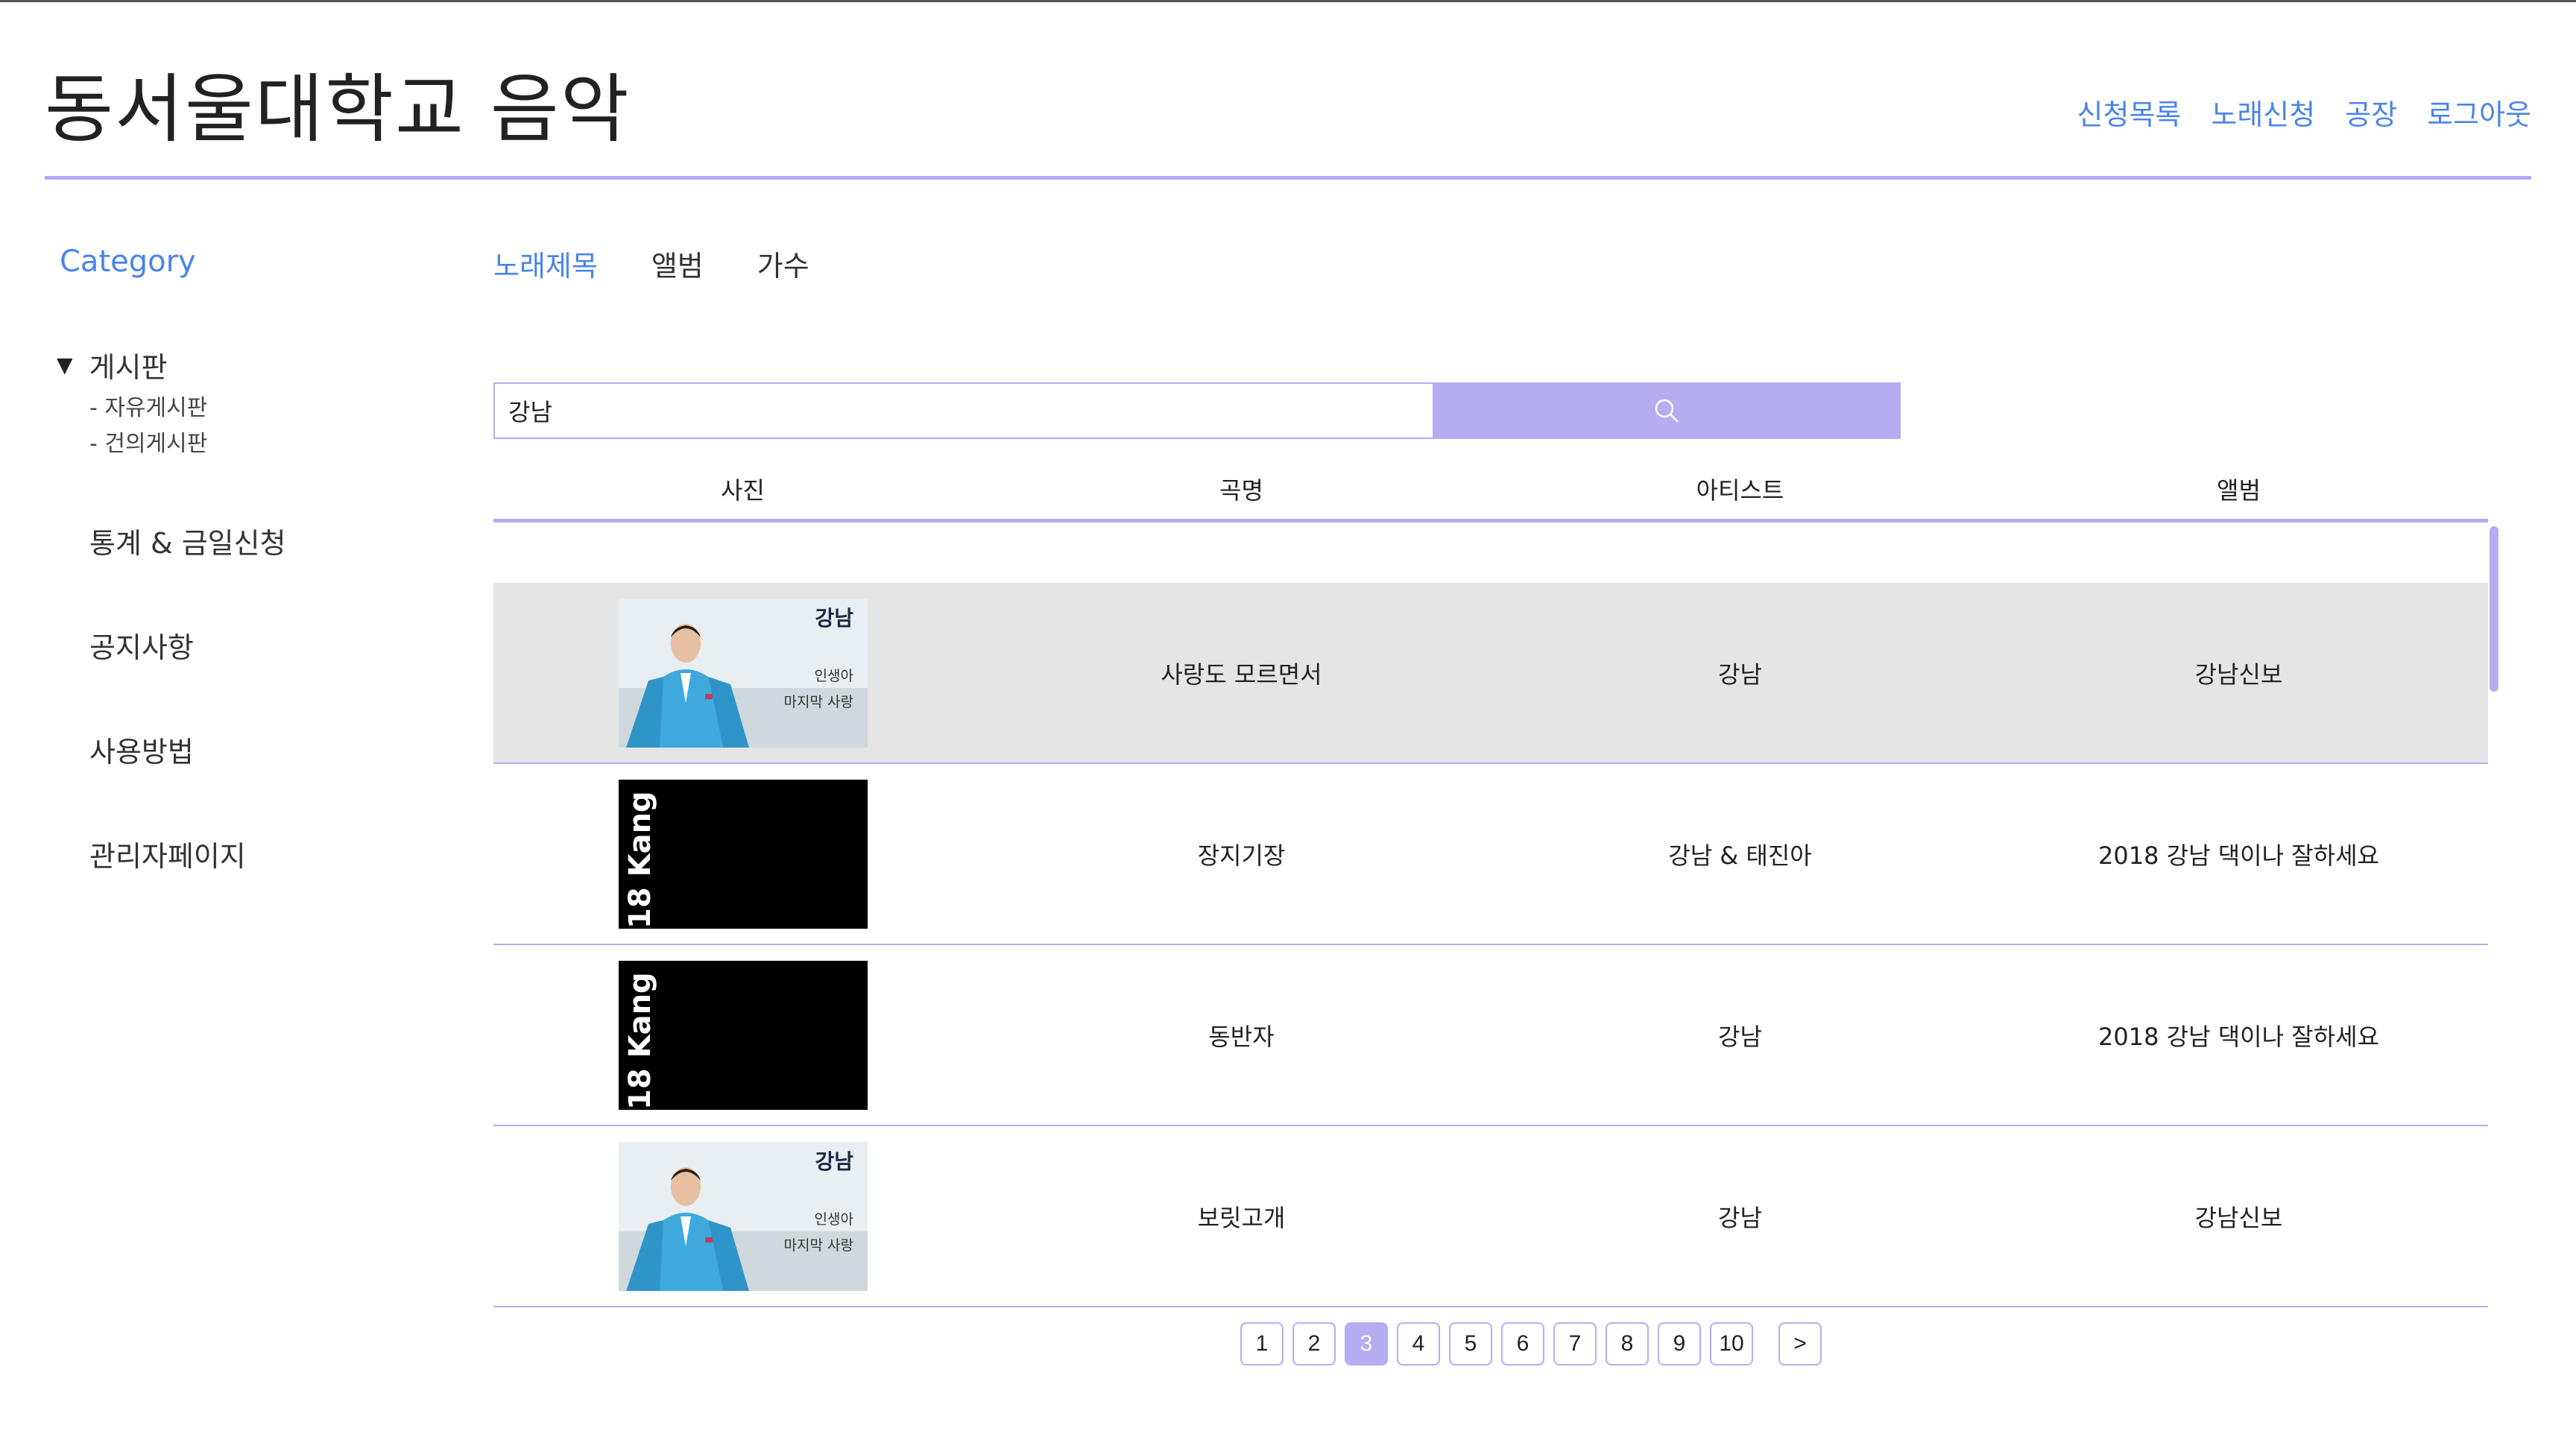  I want to click on search-icon, so click(1667, 411).